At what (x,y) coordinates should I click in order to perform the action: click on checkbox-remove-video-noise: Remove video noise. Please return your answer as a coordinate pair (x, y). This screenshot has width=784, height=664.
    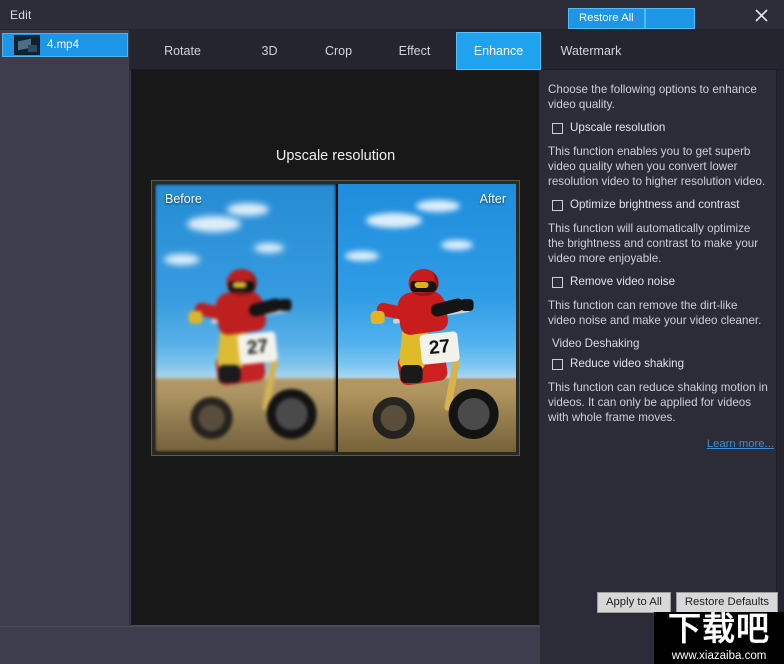
    Looking at the image, I should click on (660, 282).